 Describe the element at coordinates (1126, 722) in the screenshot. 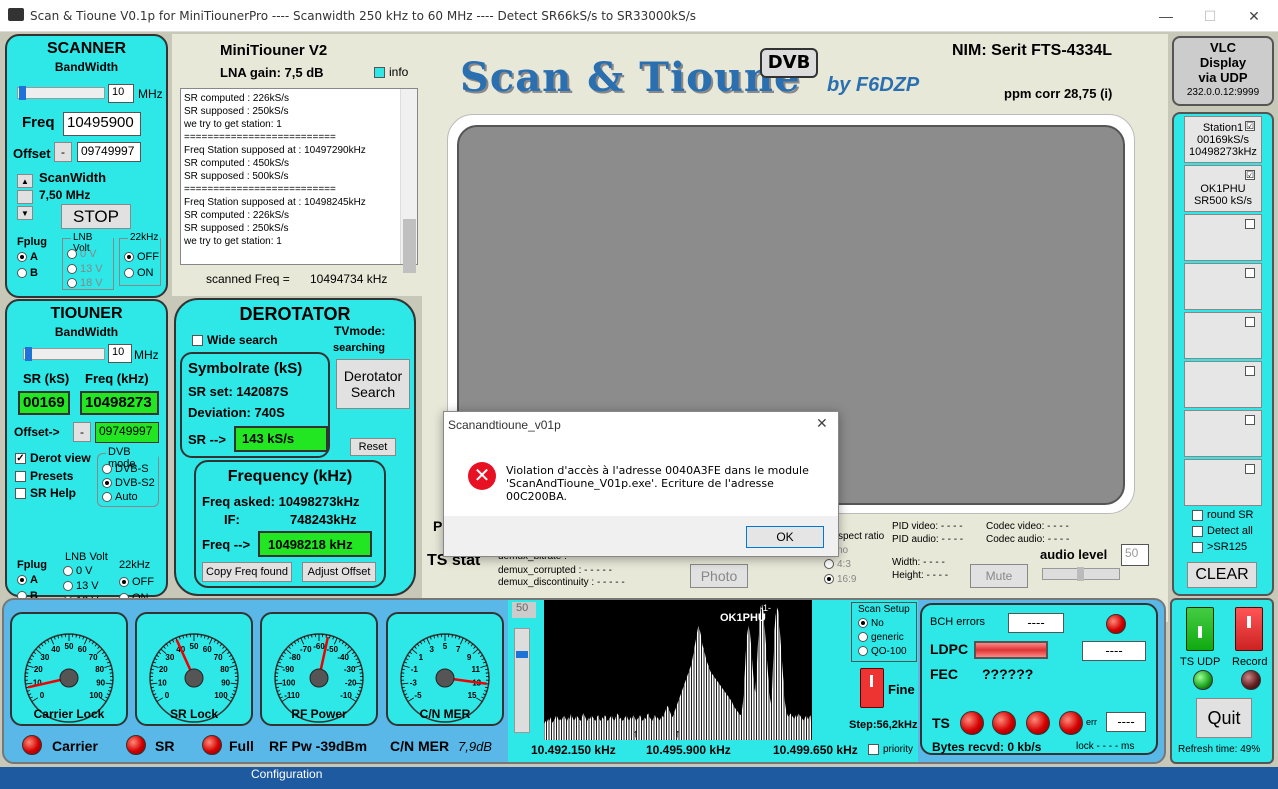

I see `err-value: ----` at that location.